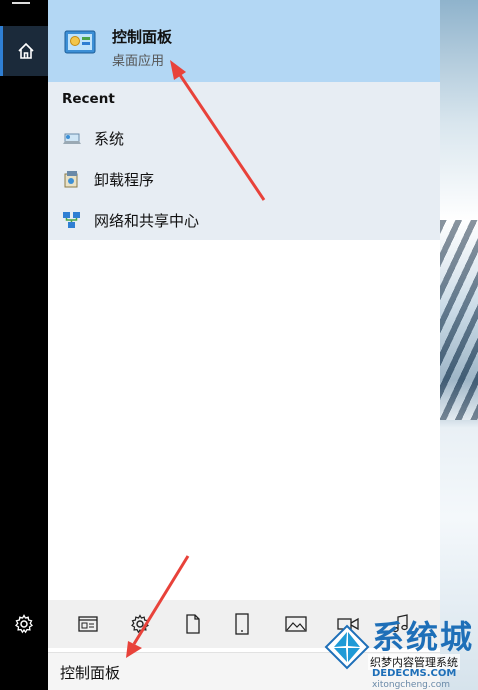  What do you see at coordinates (347, 647) in the screenshot?
I see `windows-logo-icon` at bounding box center [347, 647].